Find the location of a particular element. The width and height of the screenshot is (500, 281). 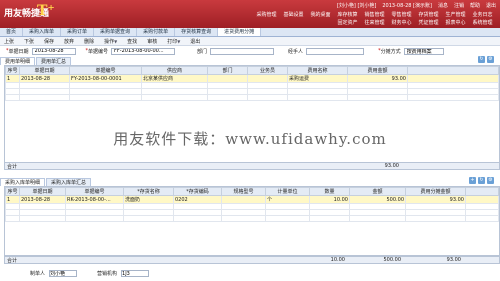

column-header: 费用金额 is located at coordinates (377, 70).